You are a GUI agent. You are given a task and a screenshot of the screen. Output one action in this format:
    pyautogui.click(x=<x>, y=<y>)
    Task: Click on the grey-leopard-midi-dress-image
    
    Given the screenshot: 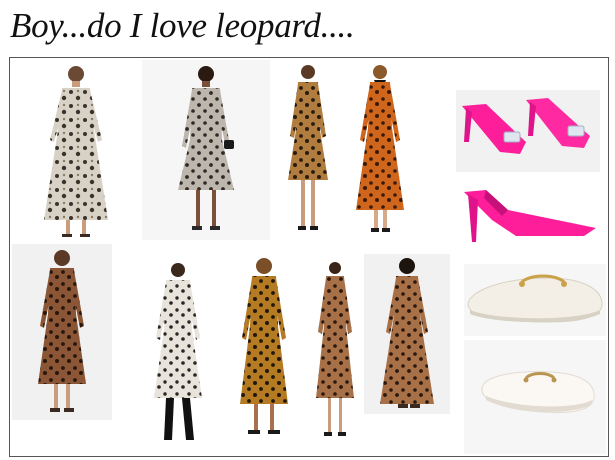 What is the action you would take?
    pyautogui.click(x=206, y=150)
    